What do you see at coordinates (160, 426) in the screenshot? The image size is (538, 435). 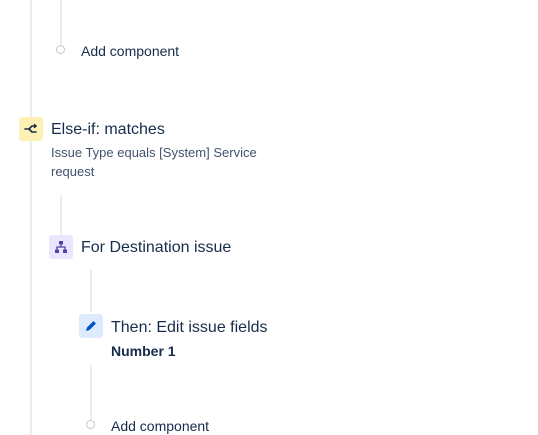 I see `add-component-button-bottom: Add component` at bounding box center [160, 426].